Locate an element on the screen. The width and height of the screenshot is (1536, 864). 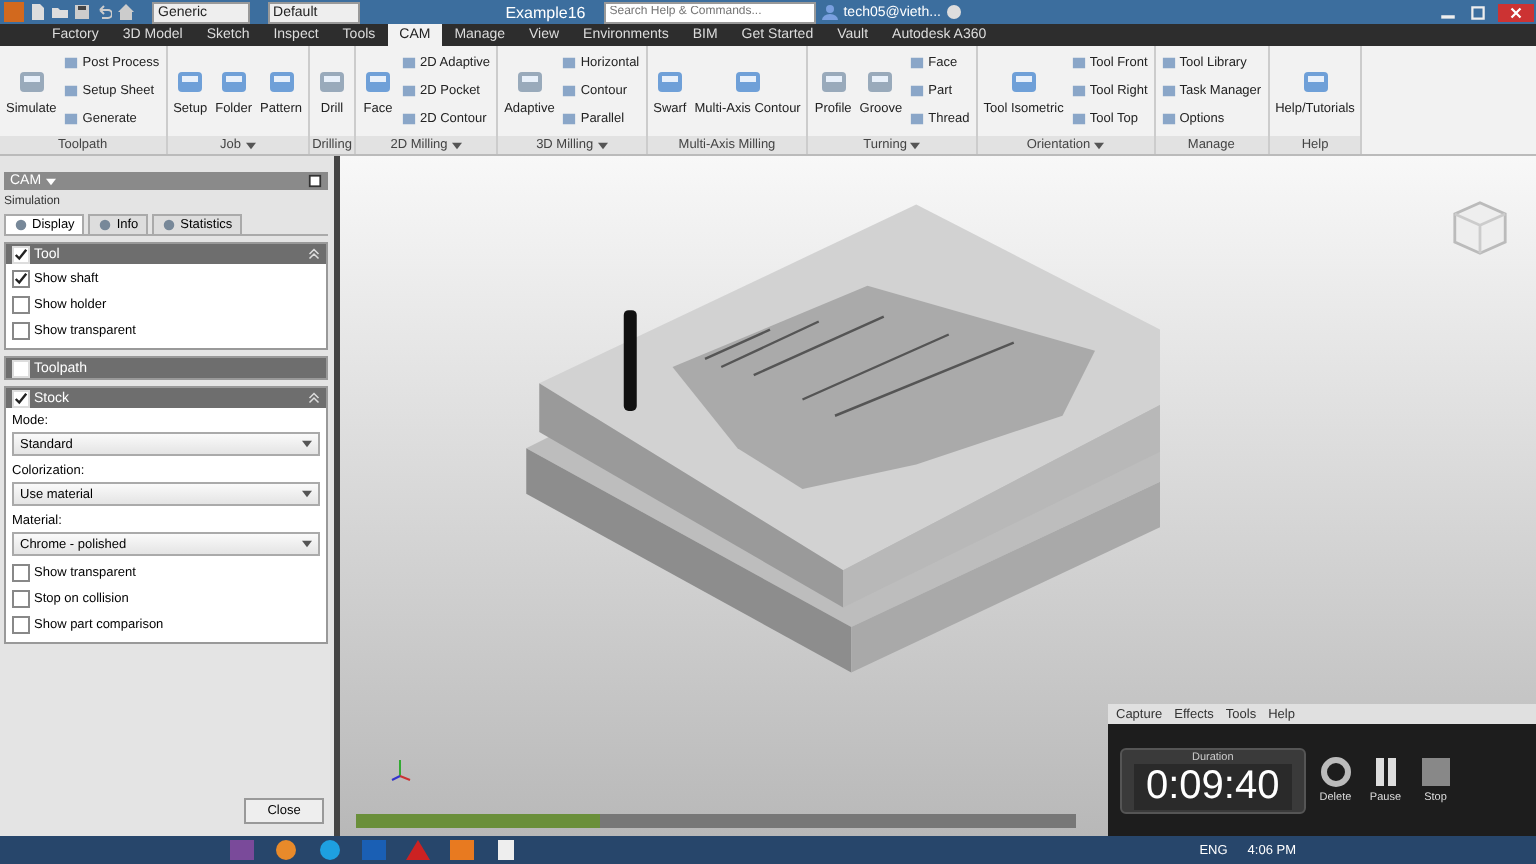
axis-triad-icon is located at coordinates (400, 770).